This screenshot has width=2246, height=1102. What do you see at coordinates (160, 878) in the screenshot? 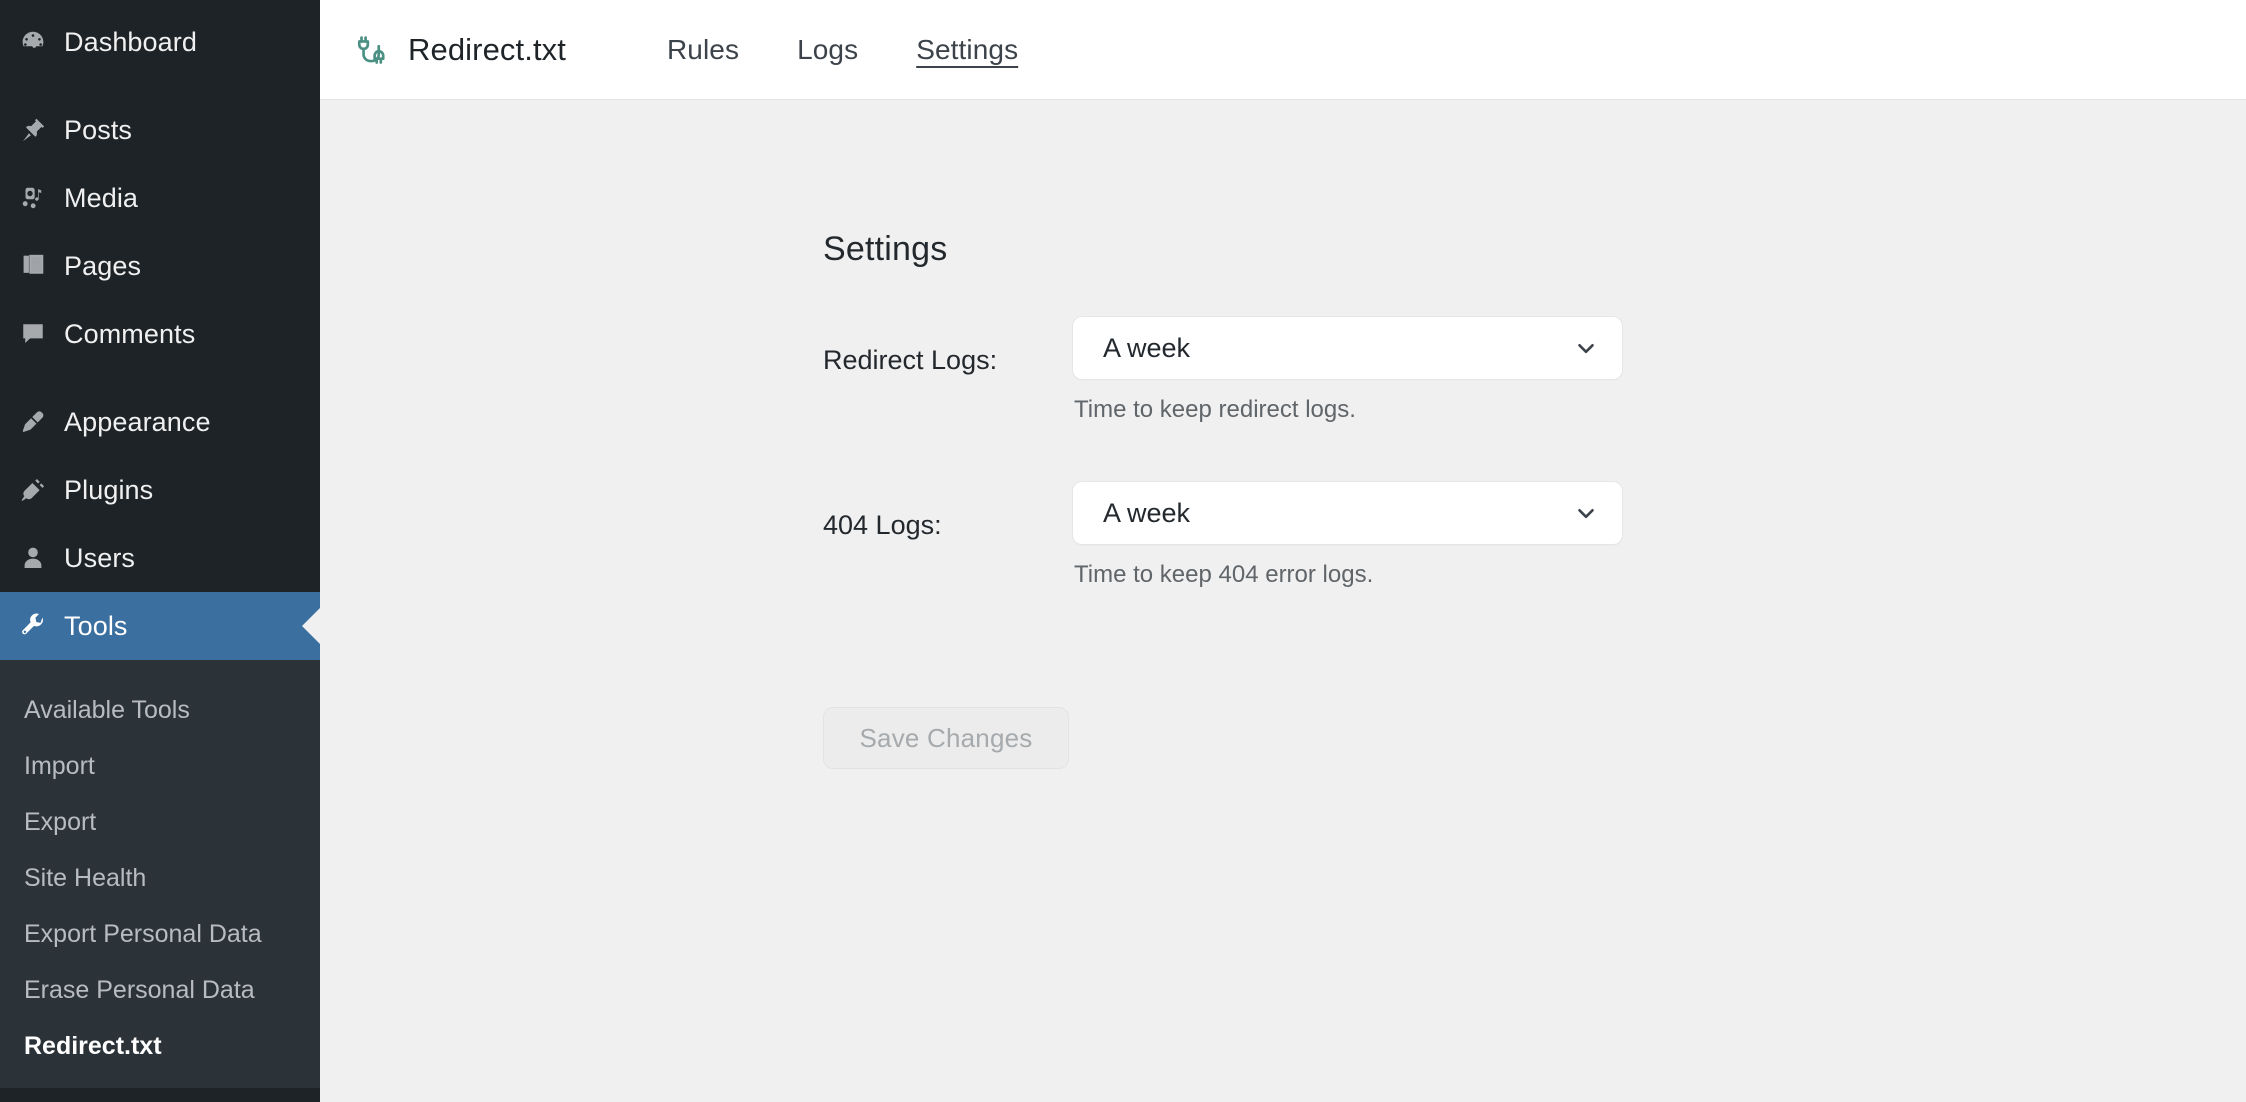
I see `submenu-item-site-health: Site Health` at bounding box center [160, 878].